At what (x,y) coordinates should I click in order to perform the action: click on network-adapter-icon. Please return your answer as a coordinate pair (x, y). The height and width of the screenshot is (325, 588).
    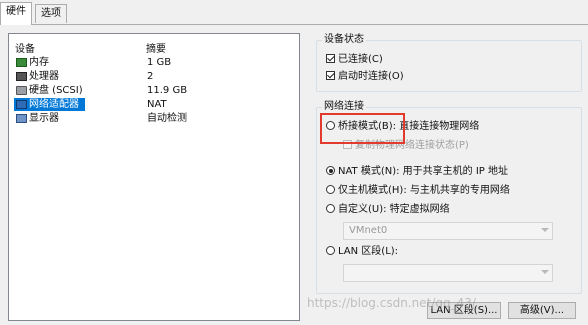
    Looking at the image, I should click on (21, 104).